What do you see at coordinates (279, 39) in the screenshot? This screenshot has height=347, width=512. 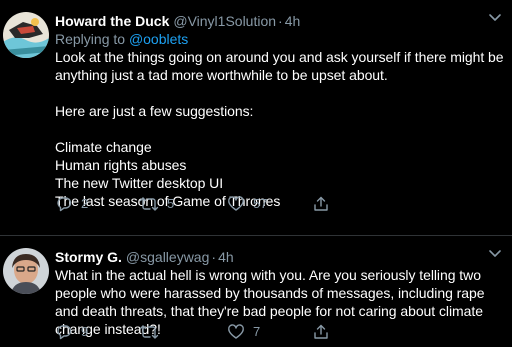 I see `reply-context: Replying to @ooblets` at bounding box center [279, 39].